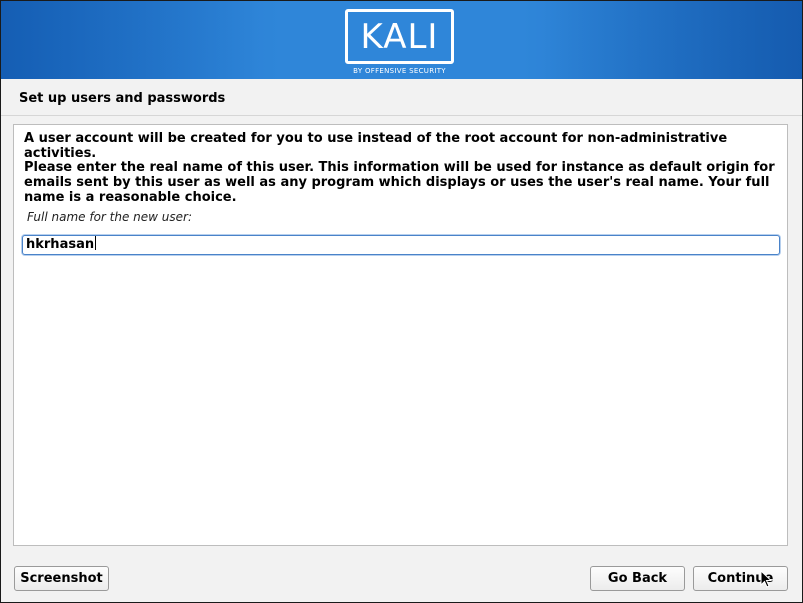 The width and height of the screenshot is (803, 603). Describe the element at coordinates (401, 245) in the screenshot. I see `full-name-input: hkrhasan` at that location.